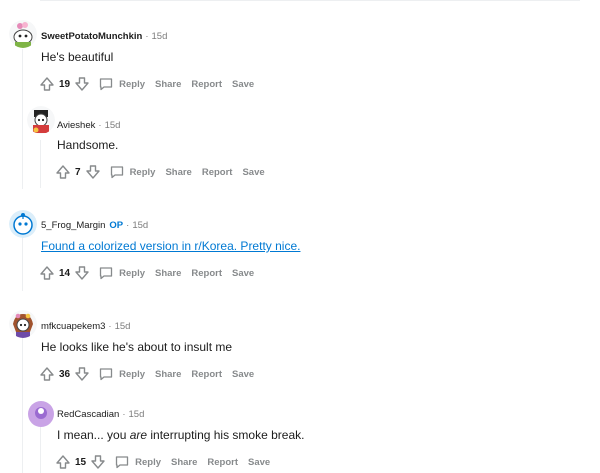  What do you see at coordinates (65, 84) in the screenshot?
I see `vote-score: 19` at bounding box center [65, 84].